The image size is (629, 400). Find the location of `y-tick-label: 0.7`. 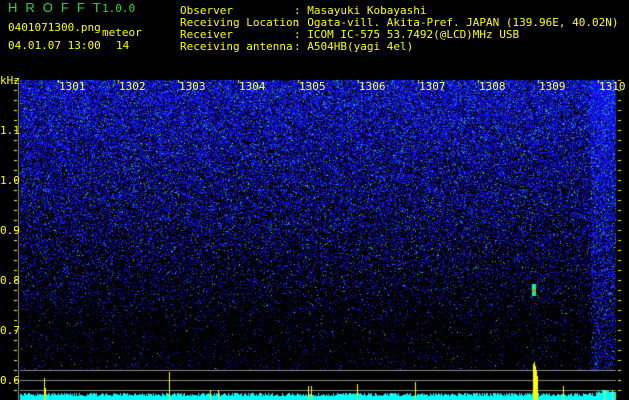

y-tick-label: 0.7 is located at coordinates (10, 330).